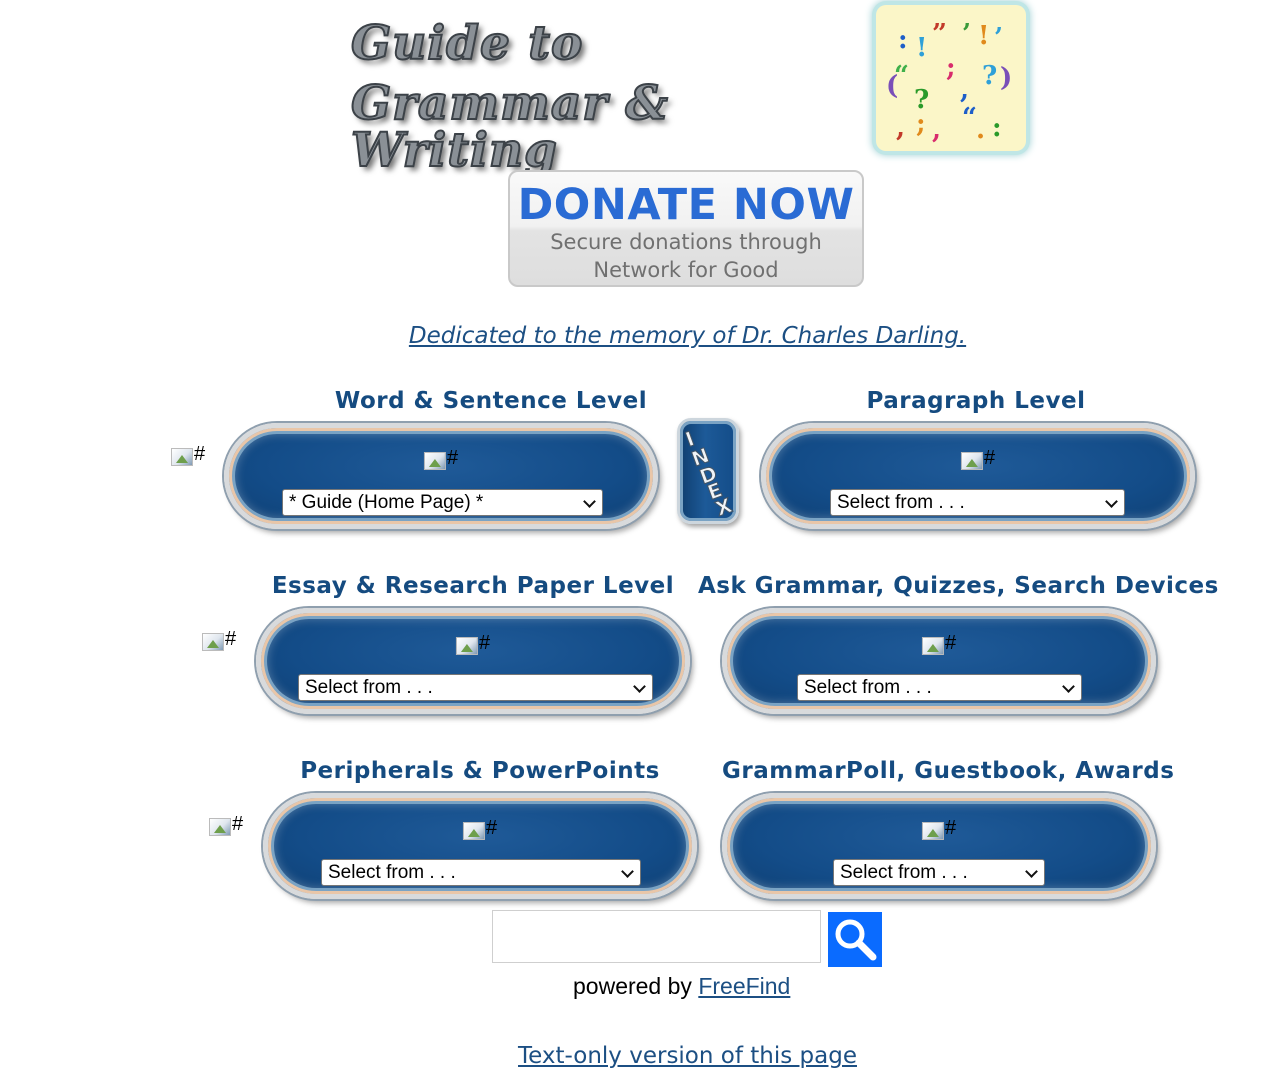 The width and height of the screenshot is (1263, 1089). I want to click on select-grammarpoll: Select from . . ., so click(939, 872).